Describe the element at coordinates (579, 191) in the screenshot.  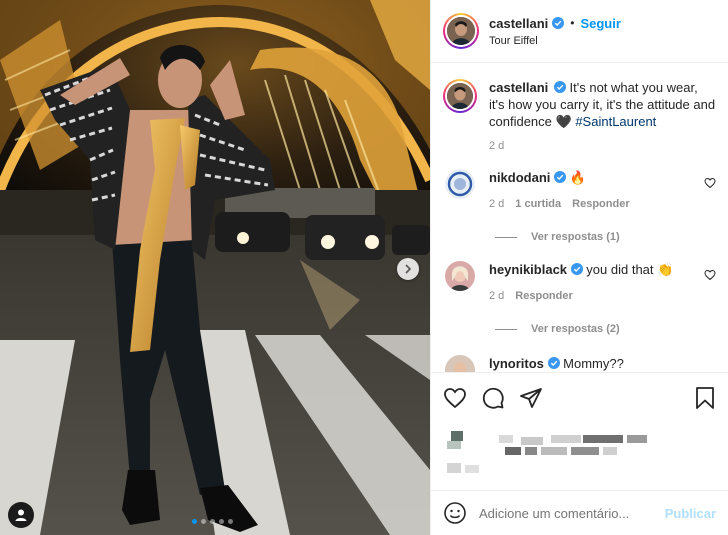
I see `comment-item: nikdodani 🔥 2 d 1 curtida Responder` at that location.